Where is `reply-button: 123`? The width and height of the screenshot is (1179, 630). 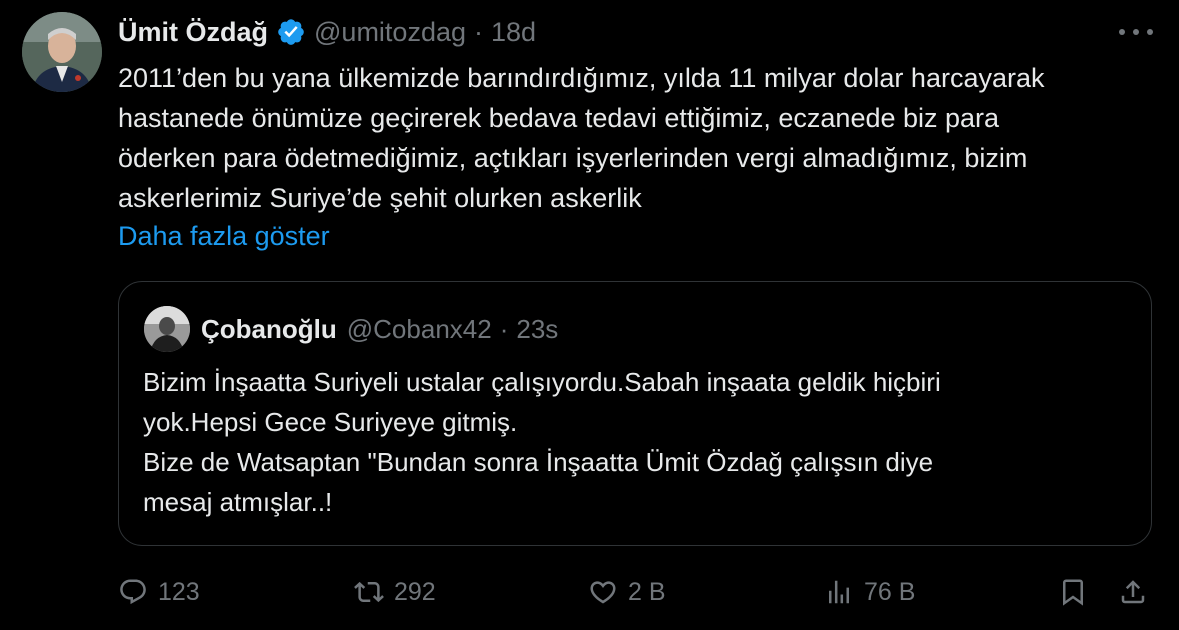
reply-button: 123 is located at coordinates (159, 592).